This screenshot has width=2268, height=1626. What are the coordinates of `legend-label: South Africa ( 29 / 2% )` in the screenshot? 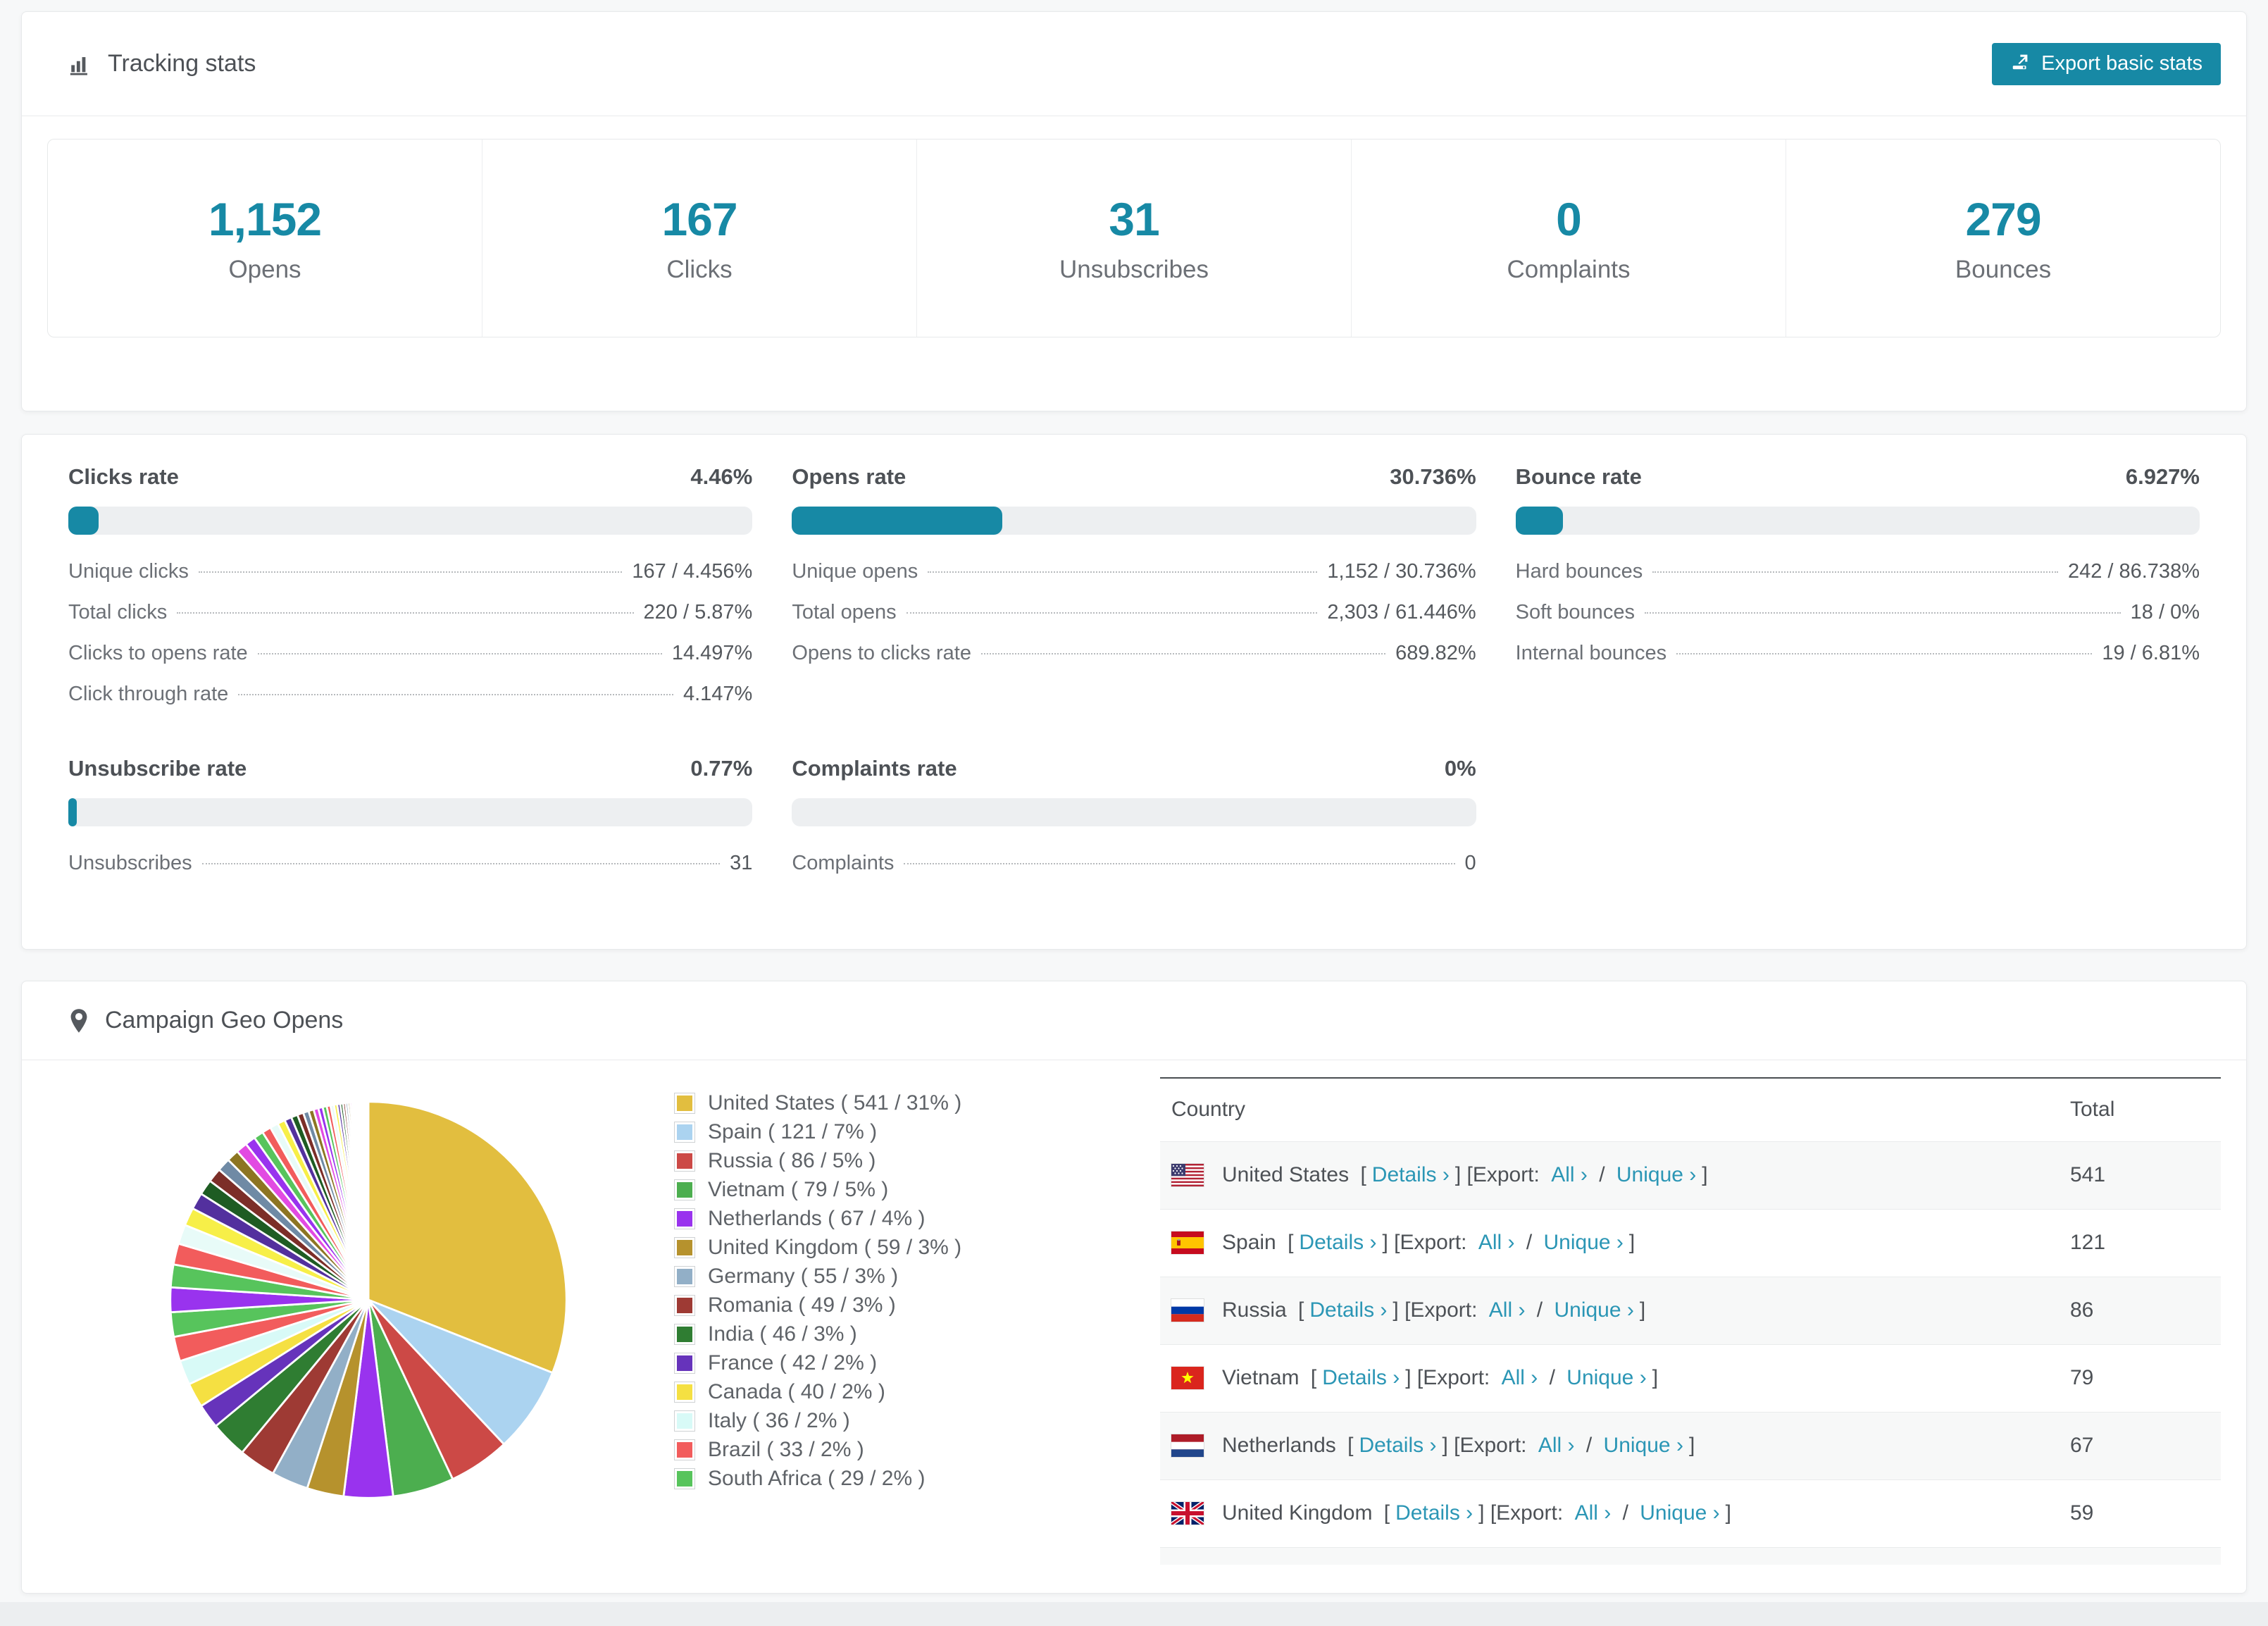 It's located at (817, 1478).